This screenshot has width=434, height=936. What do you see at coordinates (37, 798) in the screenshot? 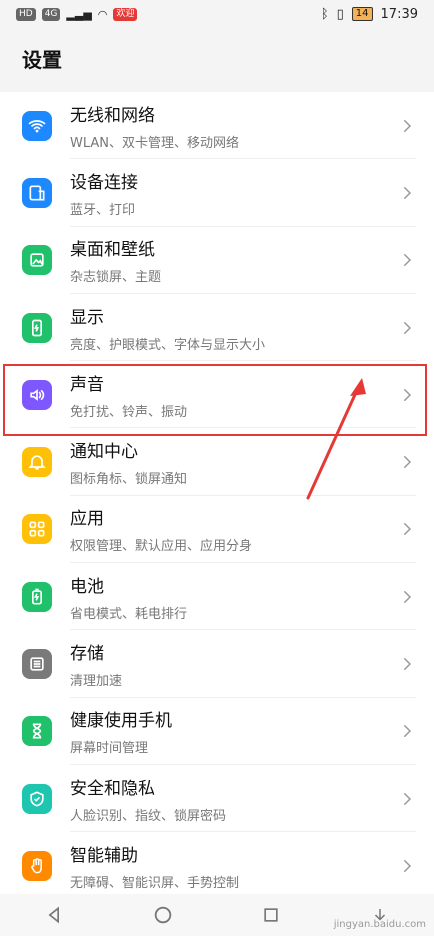
I see `shield-icon` at bounding box center [37, 798].